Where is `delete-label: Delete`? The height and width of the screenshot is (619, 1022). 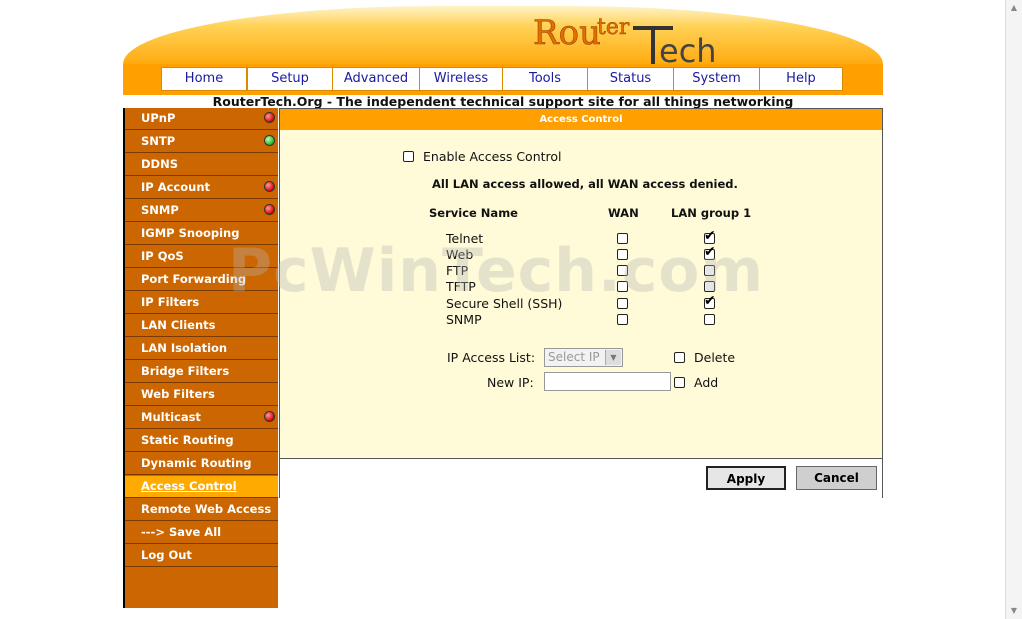
delete-label: Delete is located at coordinates (715, 357).